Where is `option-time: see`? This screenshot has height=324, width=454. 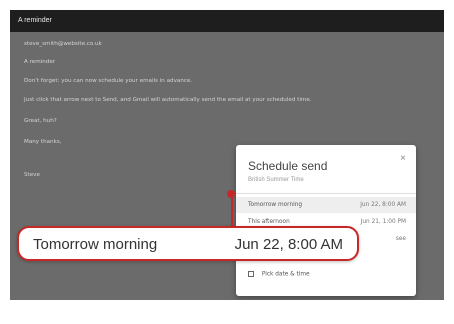
option-time: see is located at coordinates (400, 239).